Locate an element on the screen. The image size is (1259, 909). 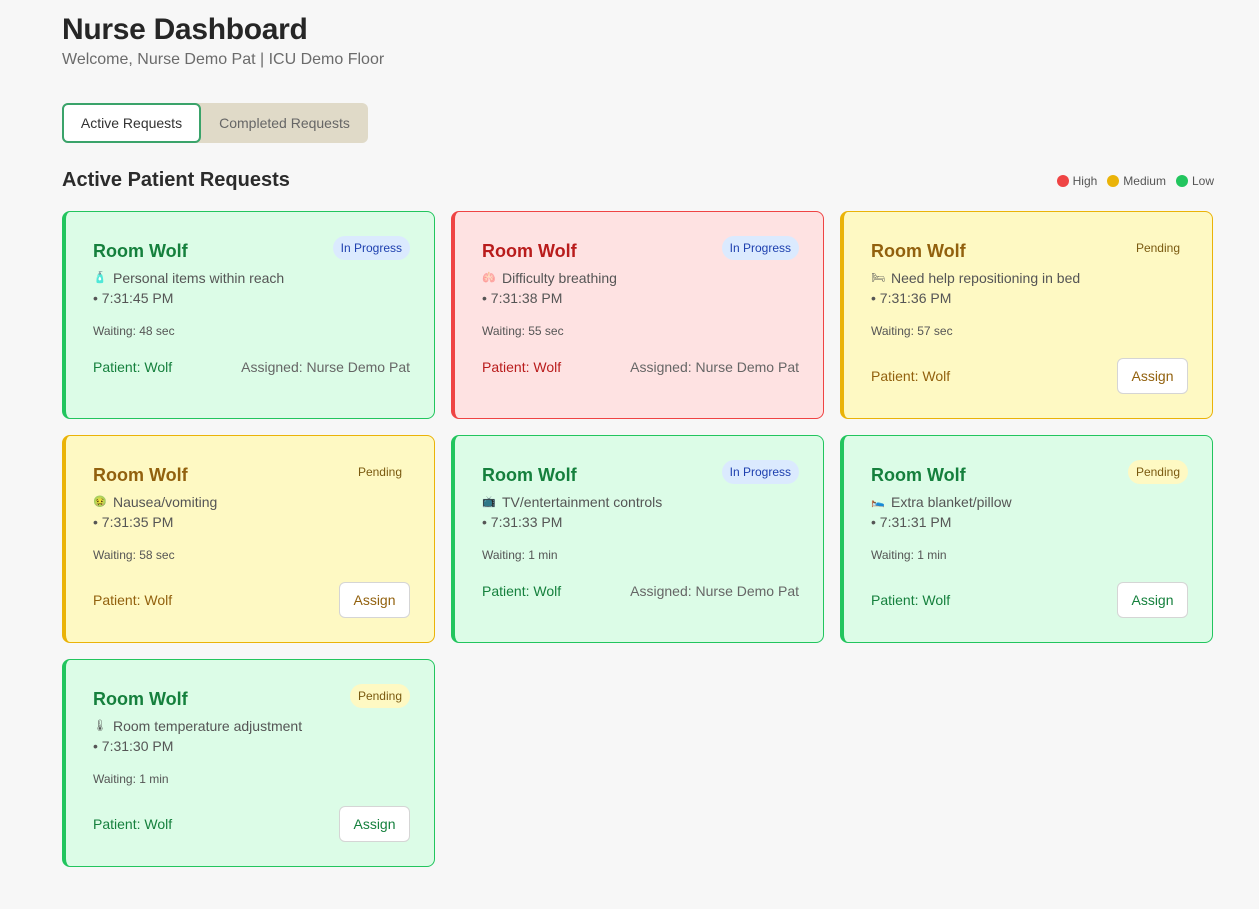
page-subtitle: Welcome, Nurse Demo Pat | ICU Demo Floor is located at coordinates (223, 59).